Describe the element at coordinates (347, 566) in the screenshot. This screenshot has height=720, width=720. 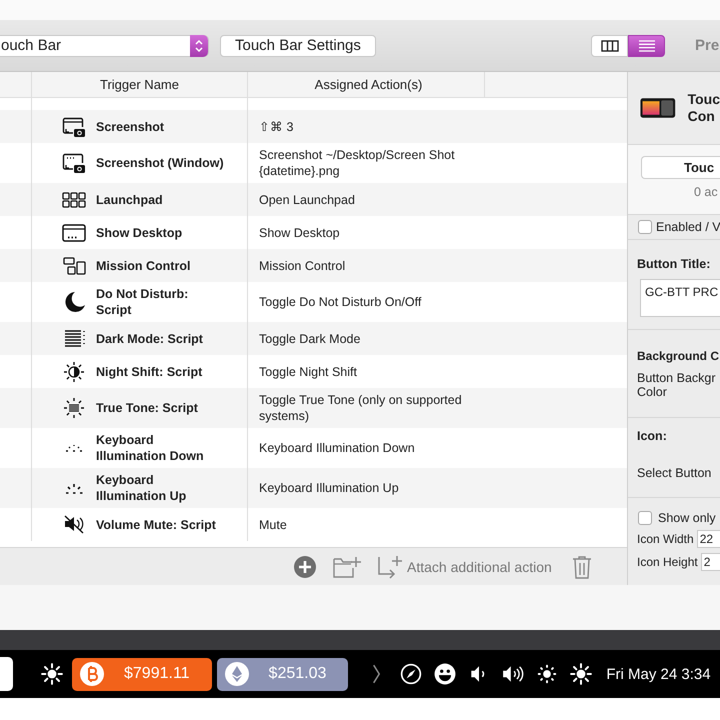
I see `folder-add-icon` at that location.